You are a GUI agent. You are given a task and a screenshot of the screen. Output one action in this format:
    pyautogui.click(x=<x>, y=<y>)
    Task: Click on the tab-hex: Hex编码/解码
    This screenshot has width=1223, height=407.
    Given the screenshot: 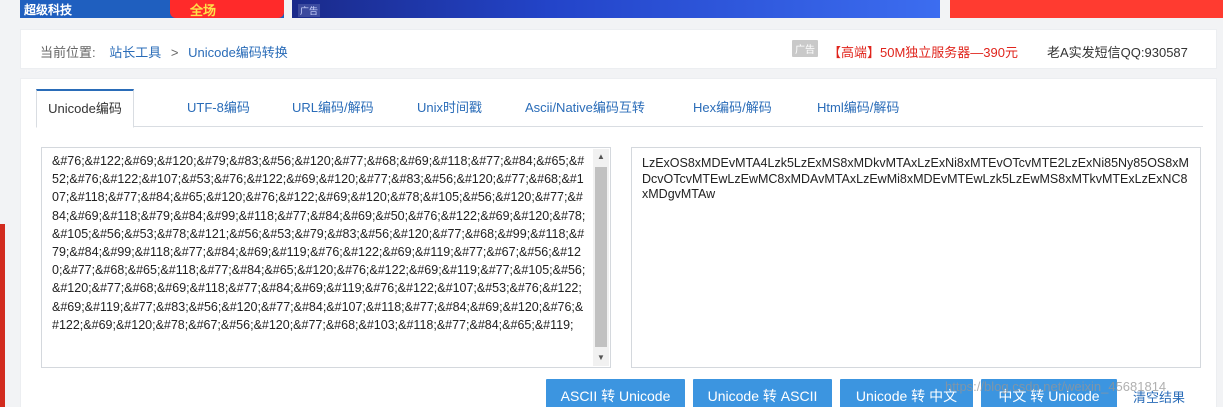 What is the action you would take?
    pyautogui.click(x=732, y=108)
    